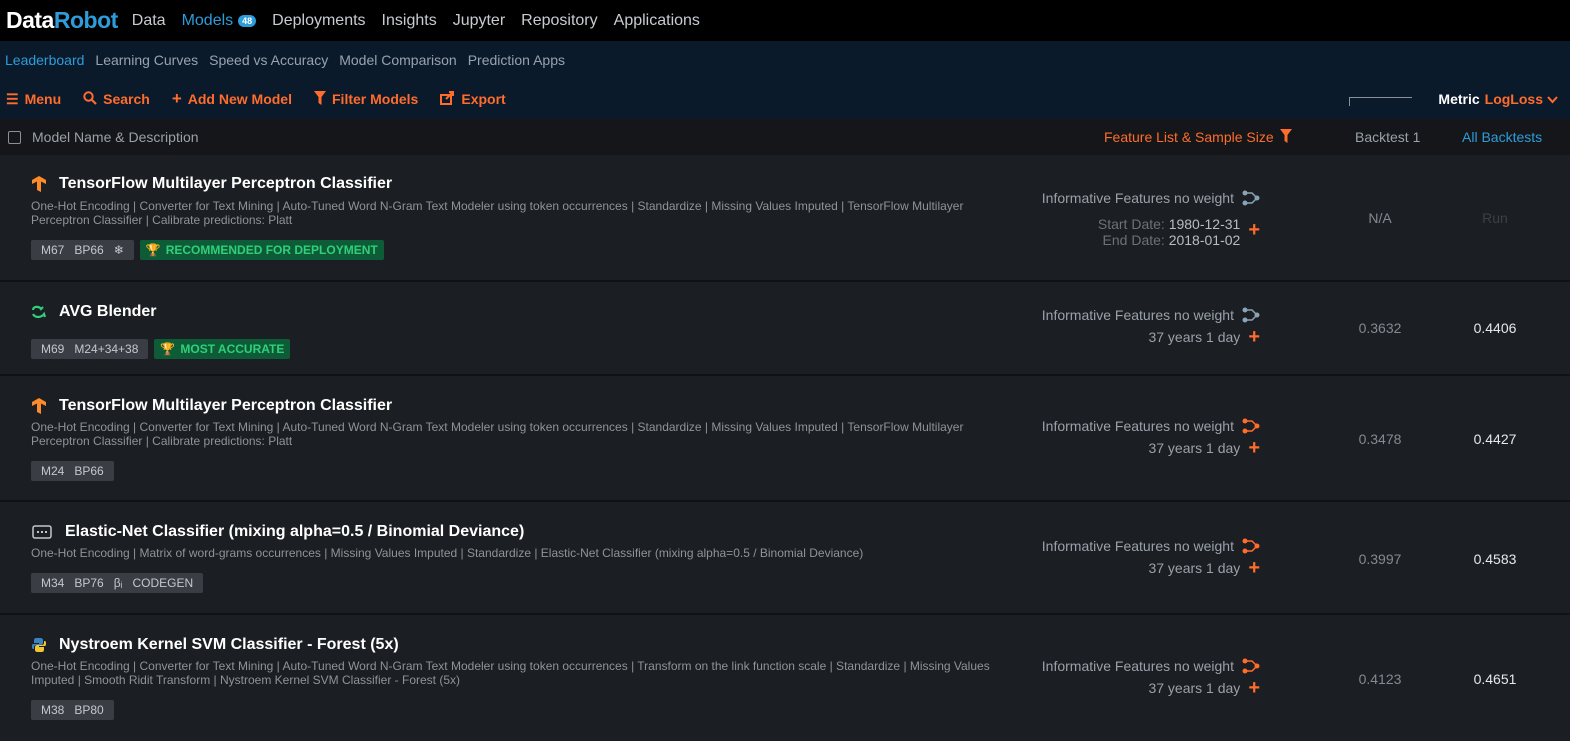 The width and height of the screenshot is (1570, 741). What do you see at coordinates (657, 21) in the screenshot?
I see `nav-applications: Applications` at bounding box center [657, 21].